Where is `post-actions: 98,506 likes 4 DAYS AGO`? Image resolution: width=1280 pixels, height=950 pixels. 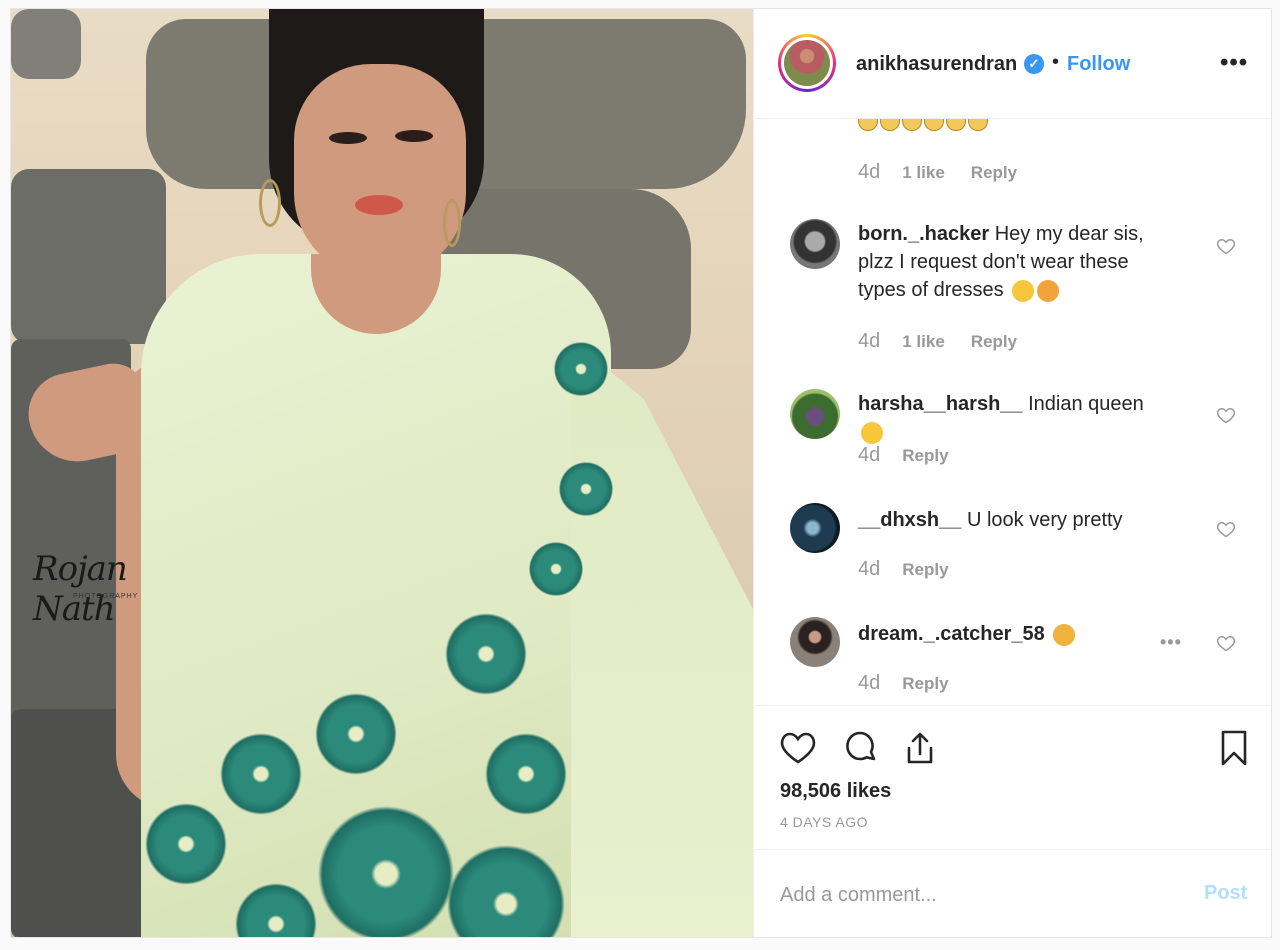 post-actions: 98,506 likes 4 DAYS AGO is located at coordinates (1012, 777).